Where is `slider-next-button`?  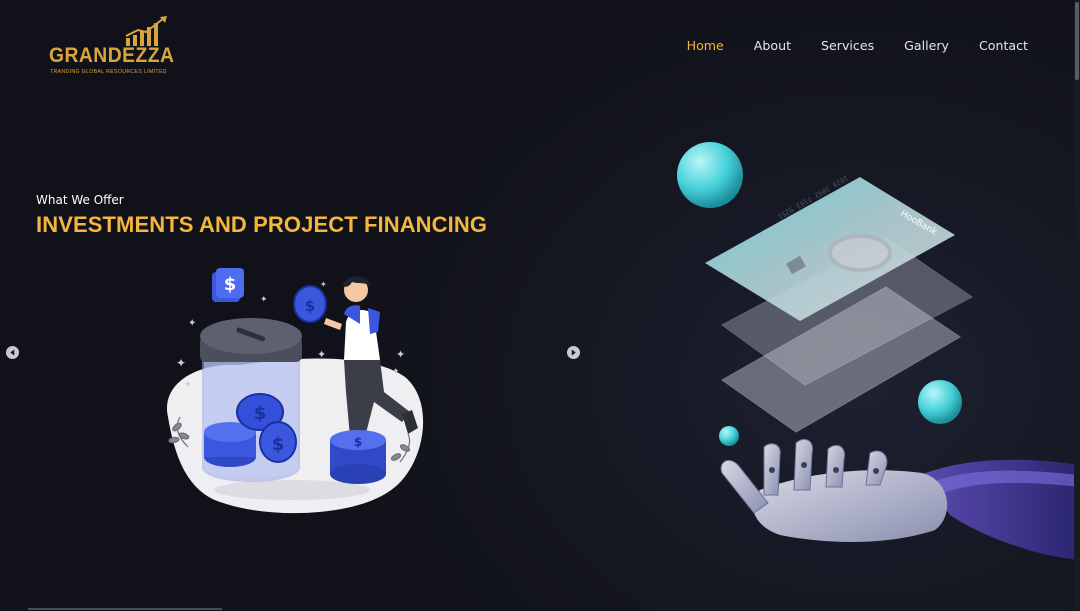 slider-next-button is located at coordinates (573, 352).